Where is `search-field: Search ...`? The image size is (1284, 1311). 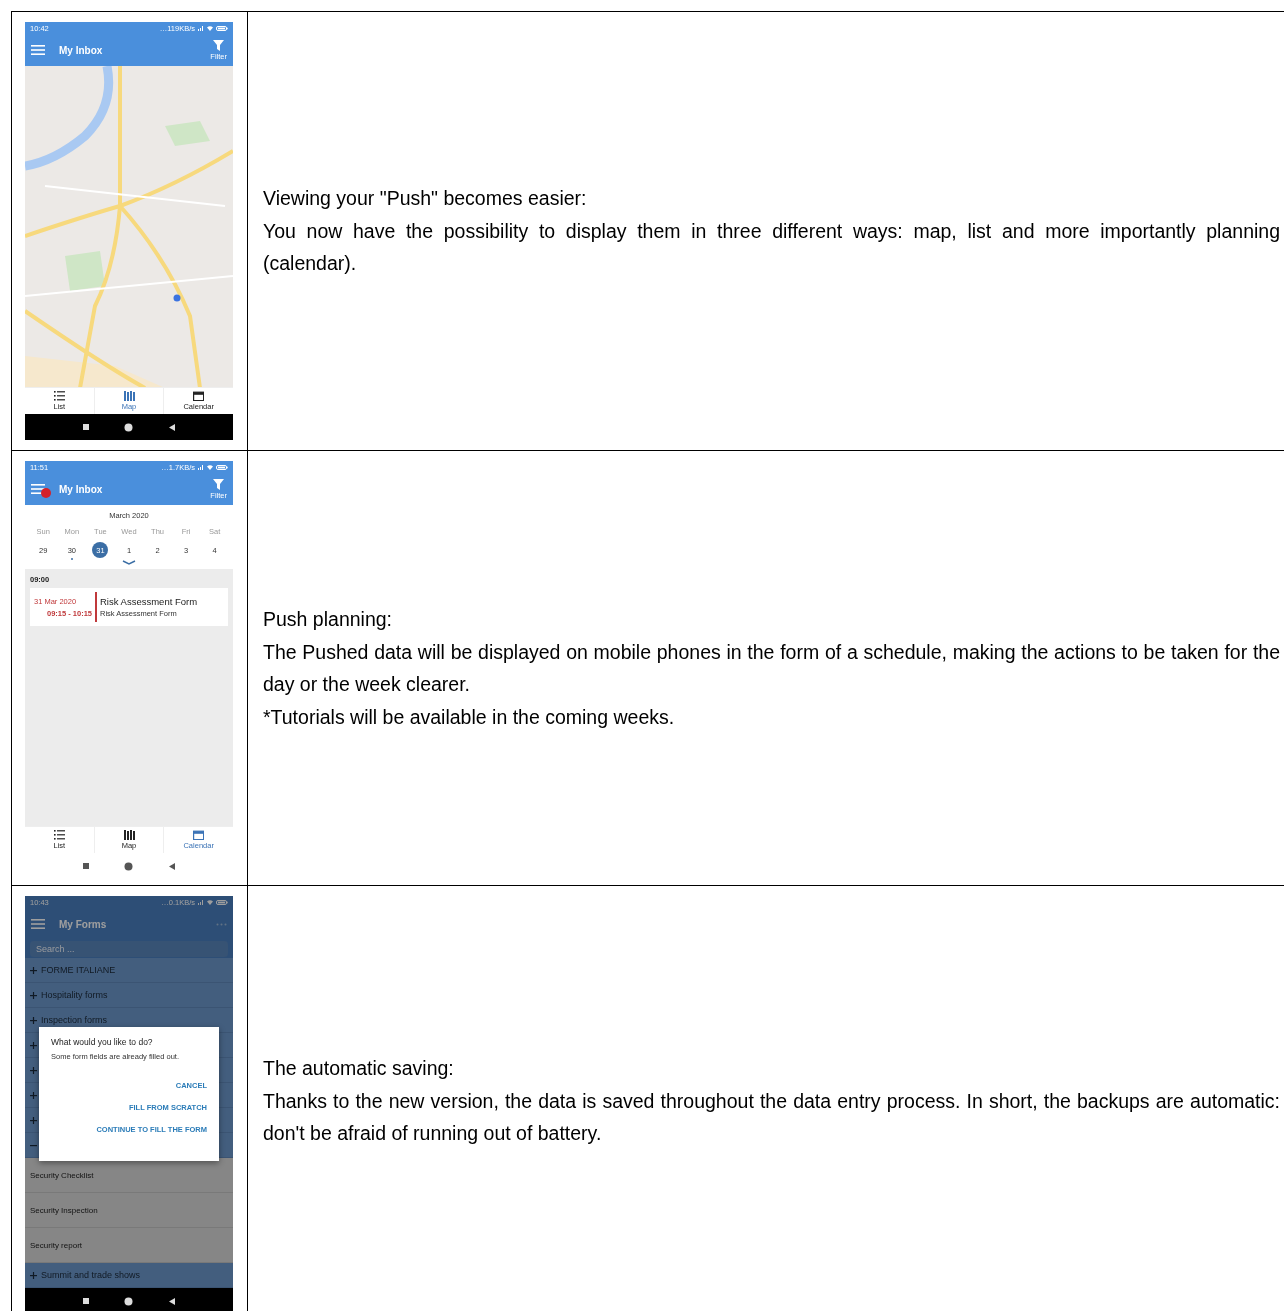 search-field: Search ... is located at coordinates (129, 949).